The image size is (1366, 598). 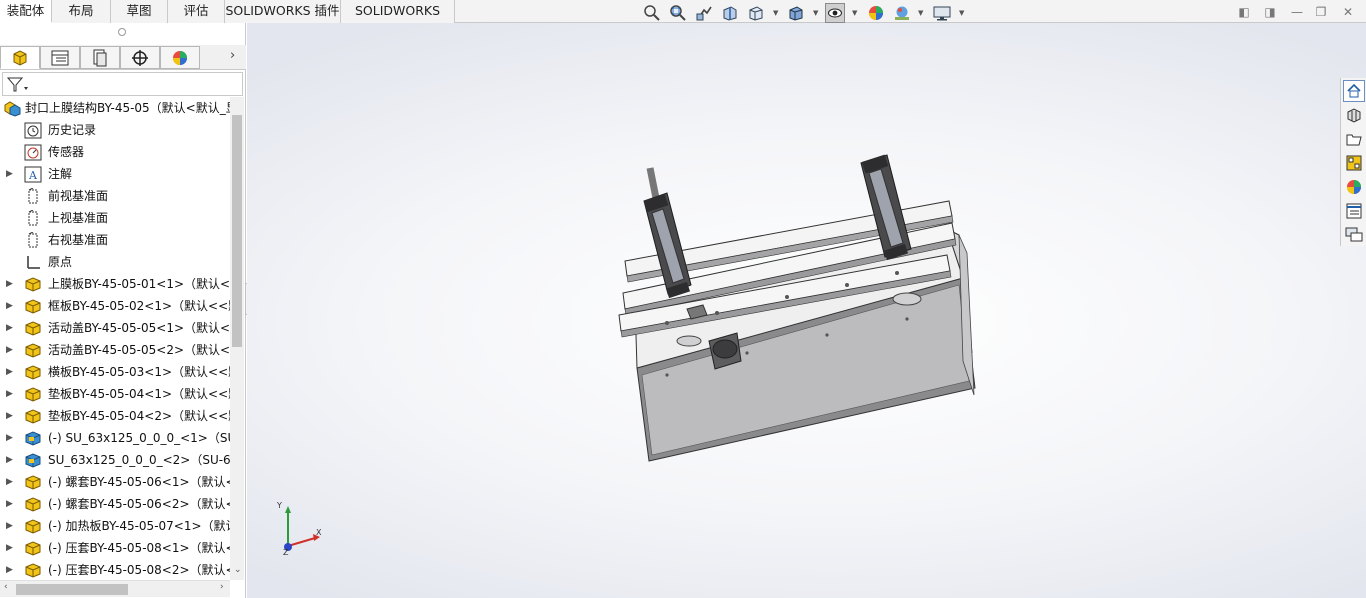 I want to click on dimxpert-icon, so click(x=140, y=57).